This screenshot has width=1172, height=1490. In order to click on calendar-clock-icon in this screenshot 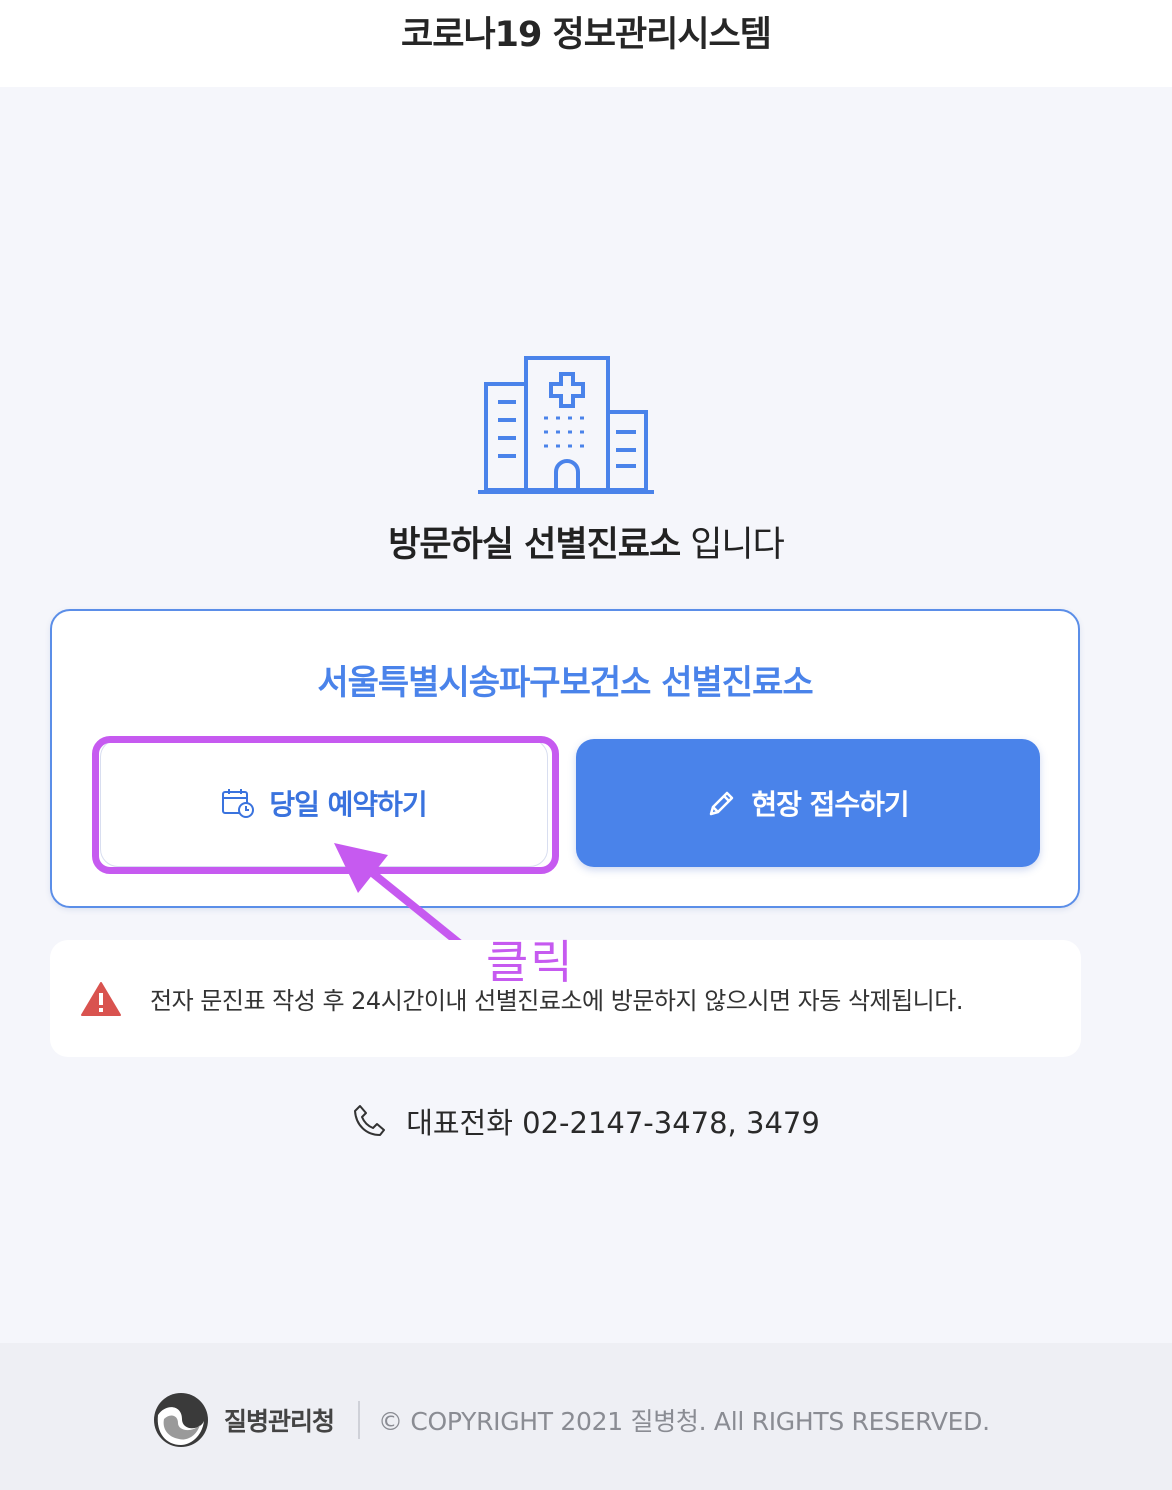, I will do `click(238, 803)`.